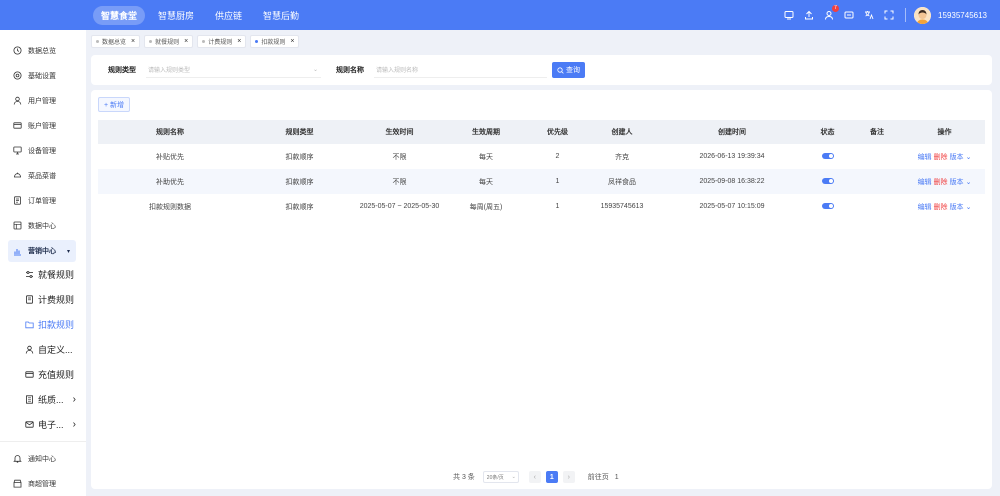  What do you see at coordinates (877, 156) in the screenshot?
I see `cell-remark` at bounding box center [877, 156].